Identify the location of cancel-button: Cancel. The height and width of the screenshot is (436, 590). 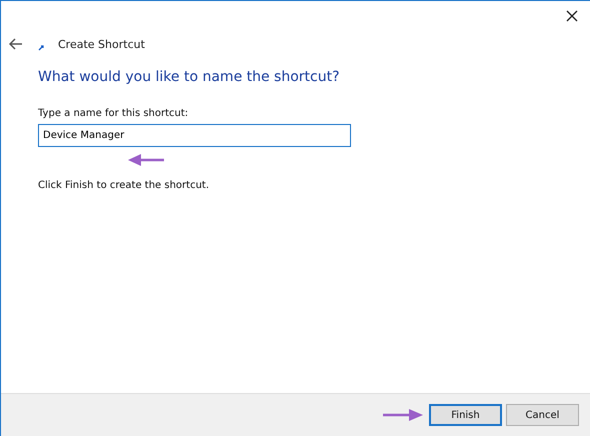
(542, 415).